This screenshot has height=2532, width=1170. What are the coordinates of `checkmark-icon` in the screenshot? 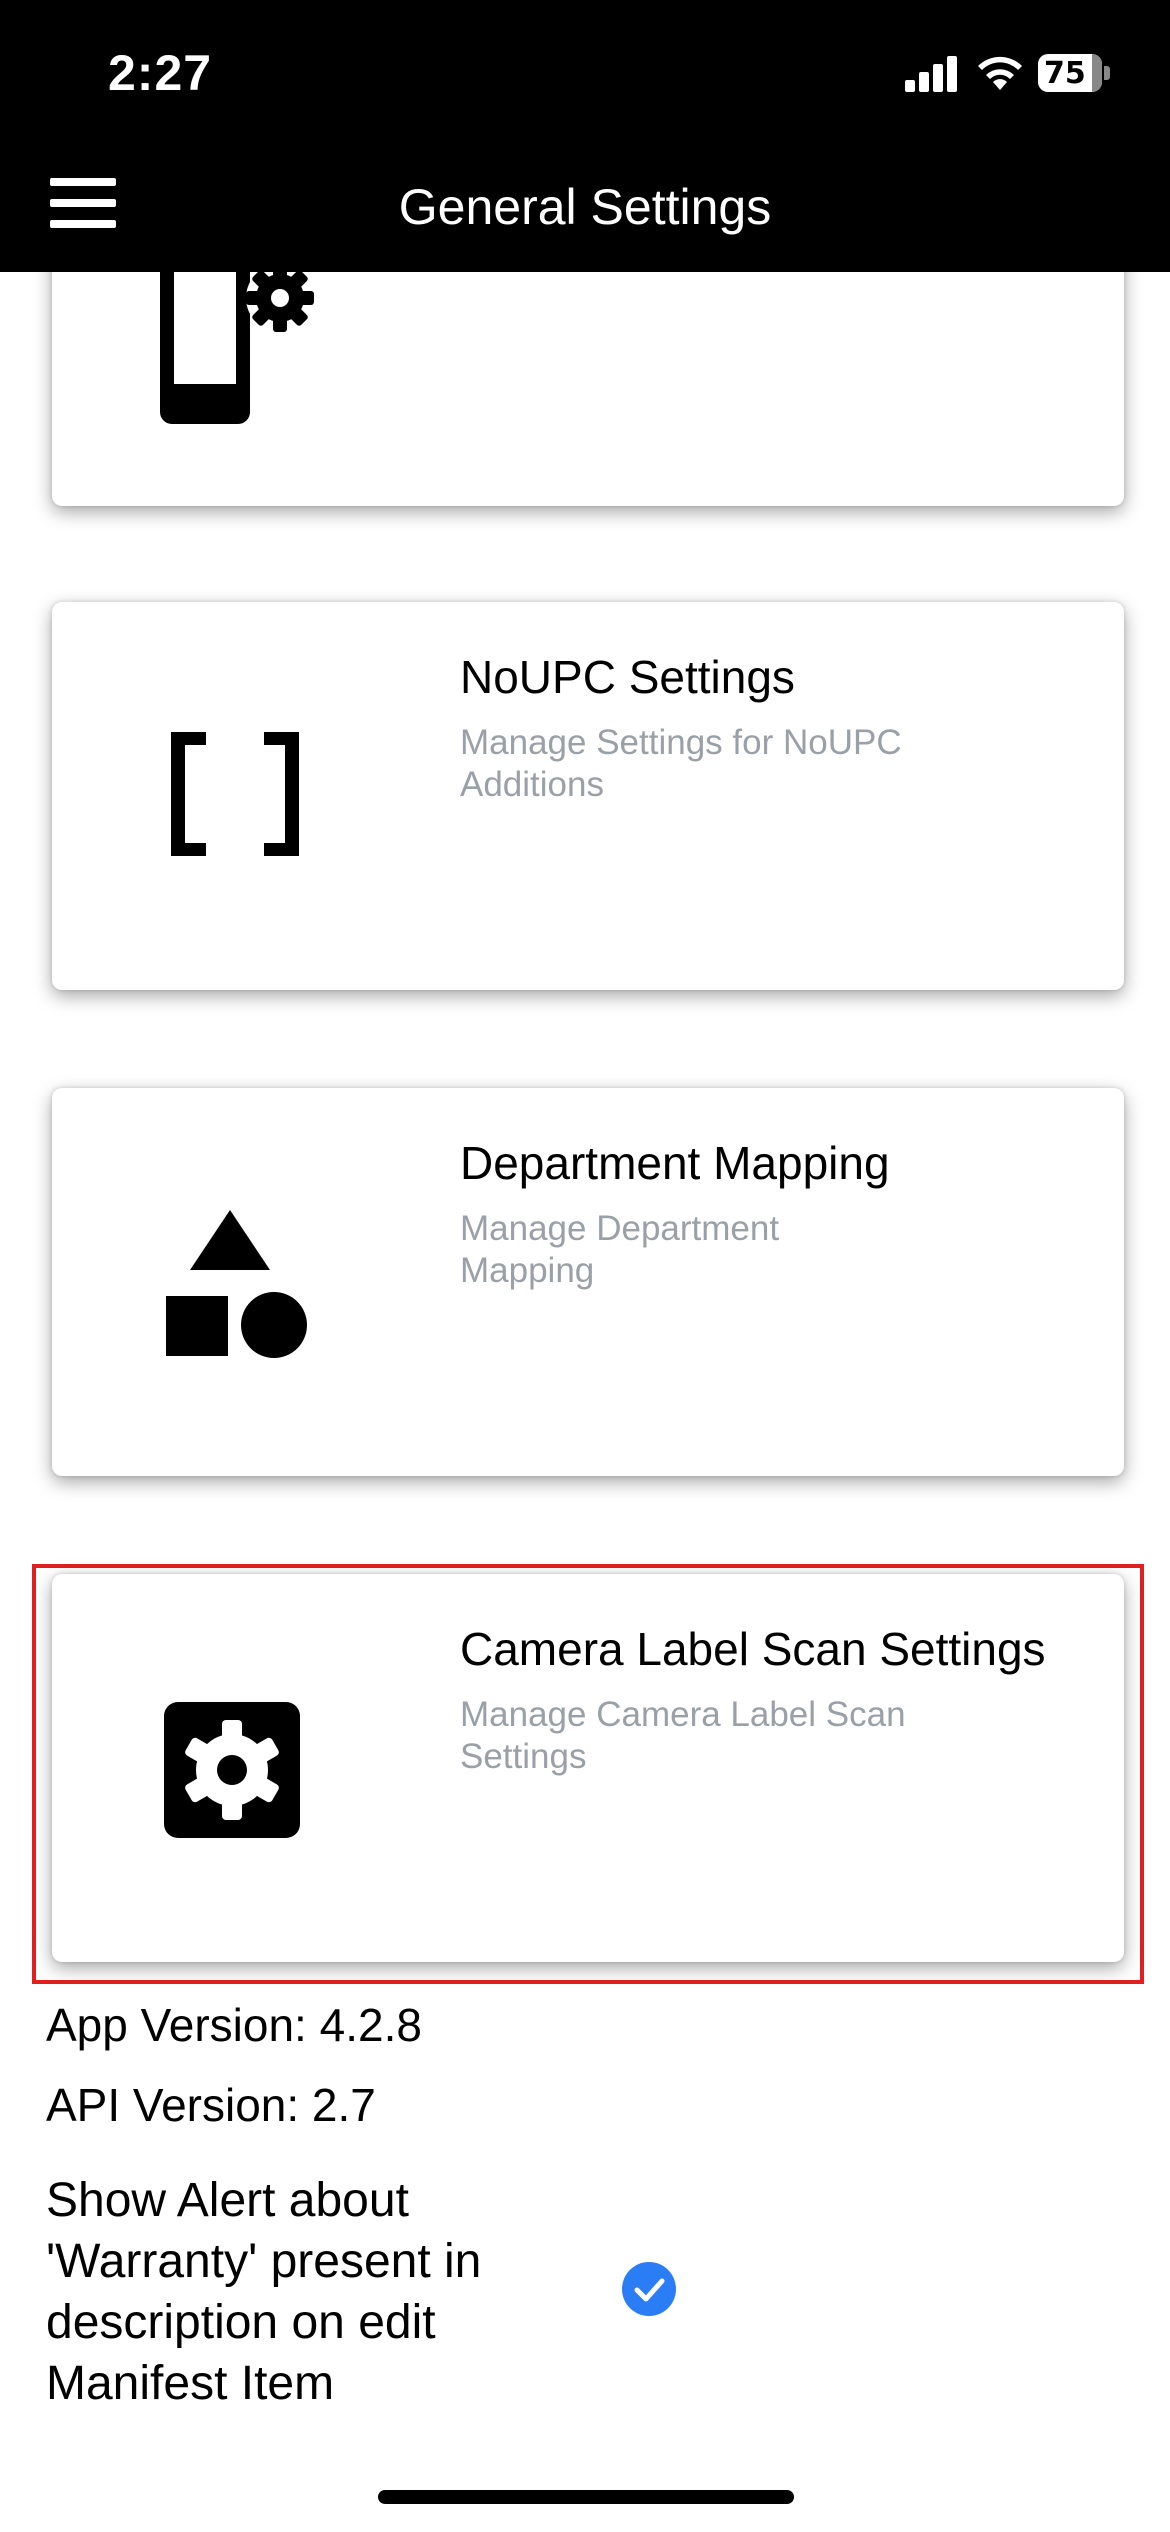 It's located at (649, 2290).